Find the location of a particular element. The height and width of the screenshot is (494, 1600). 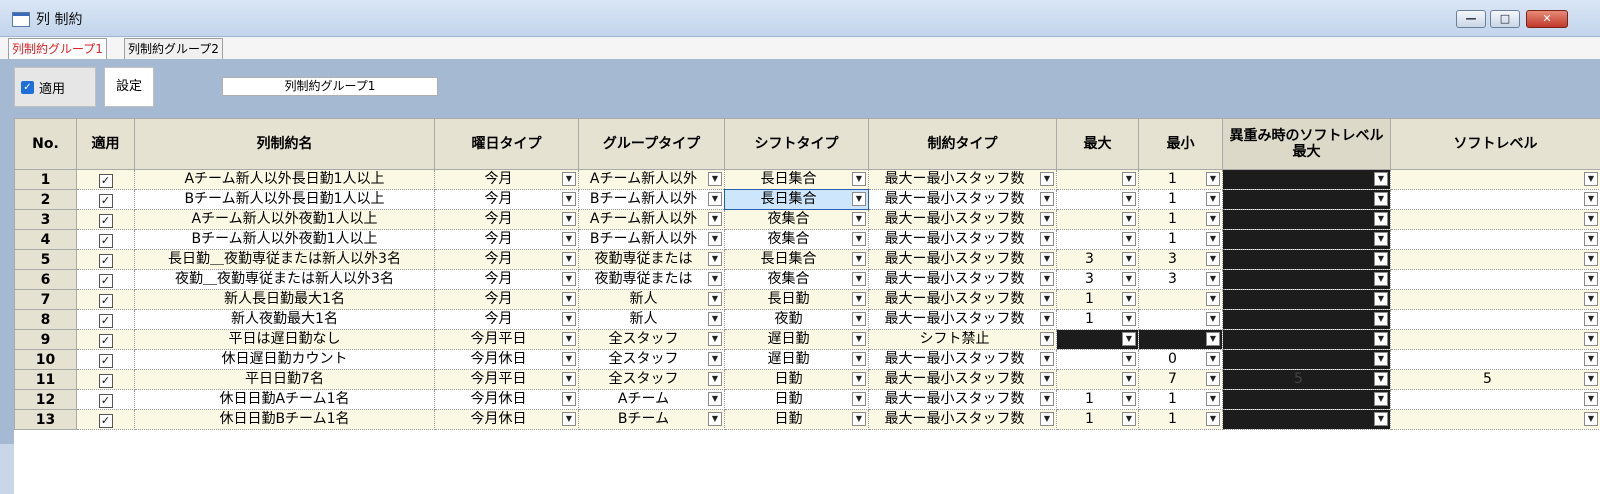

col-apply: 適用 is located at coordinates (106, 144).